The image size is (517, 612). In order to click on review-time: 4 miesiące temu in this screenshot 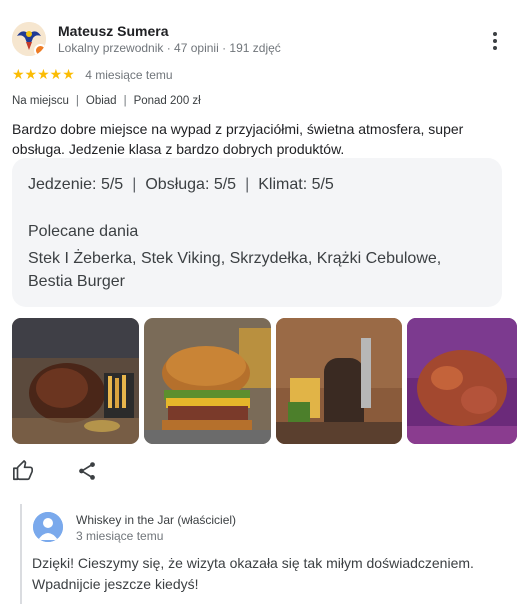, I will do `click(129, 74)`.